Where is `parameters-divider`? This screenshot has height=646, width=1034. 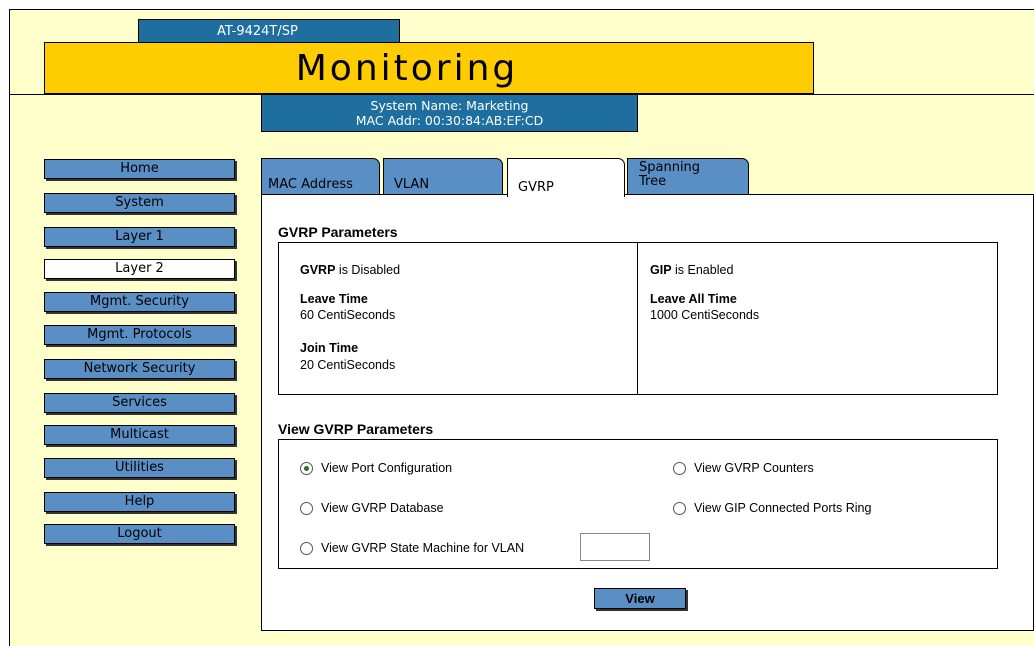
parameters-divider is located at coordinates (637, 318).